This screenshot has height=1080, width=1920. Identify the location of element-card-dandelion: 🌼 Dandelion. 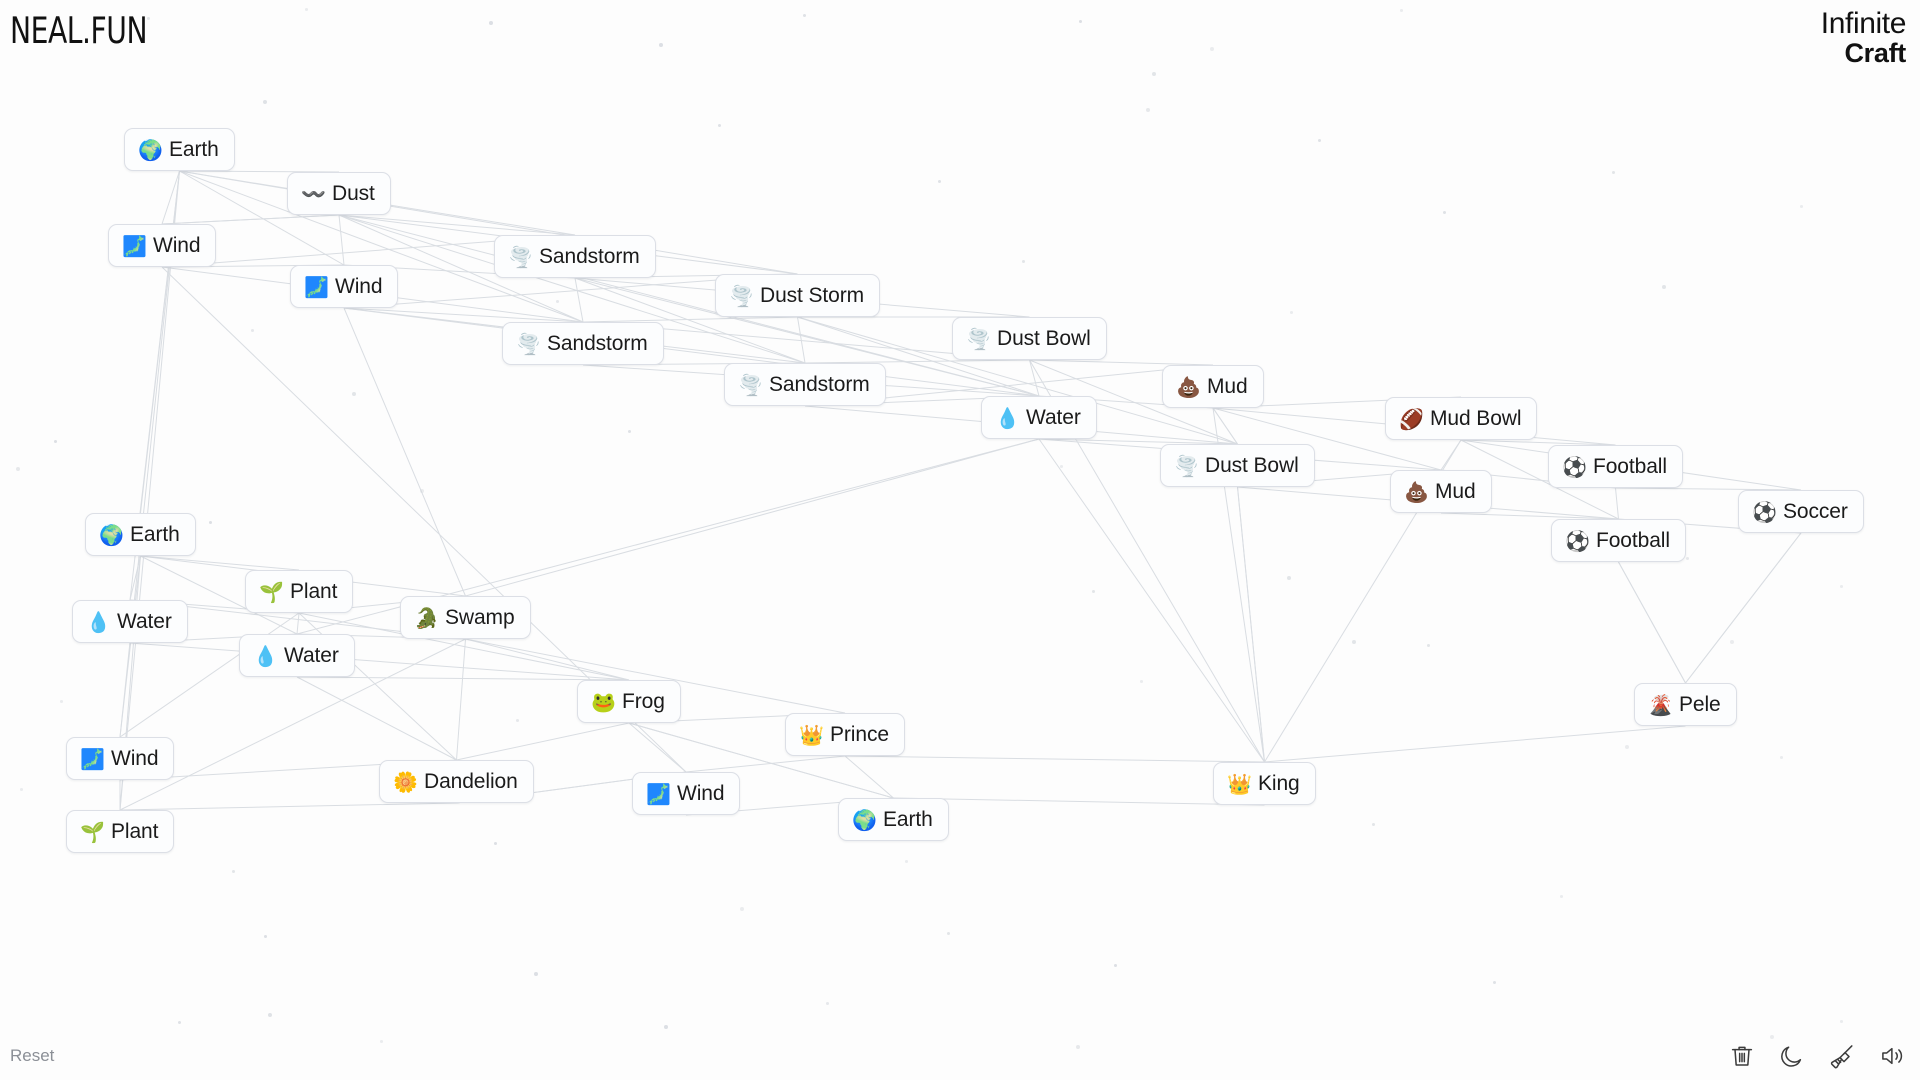
(456, 781).